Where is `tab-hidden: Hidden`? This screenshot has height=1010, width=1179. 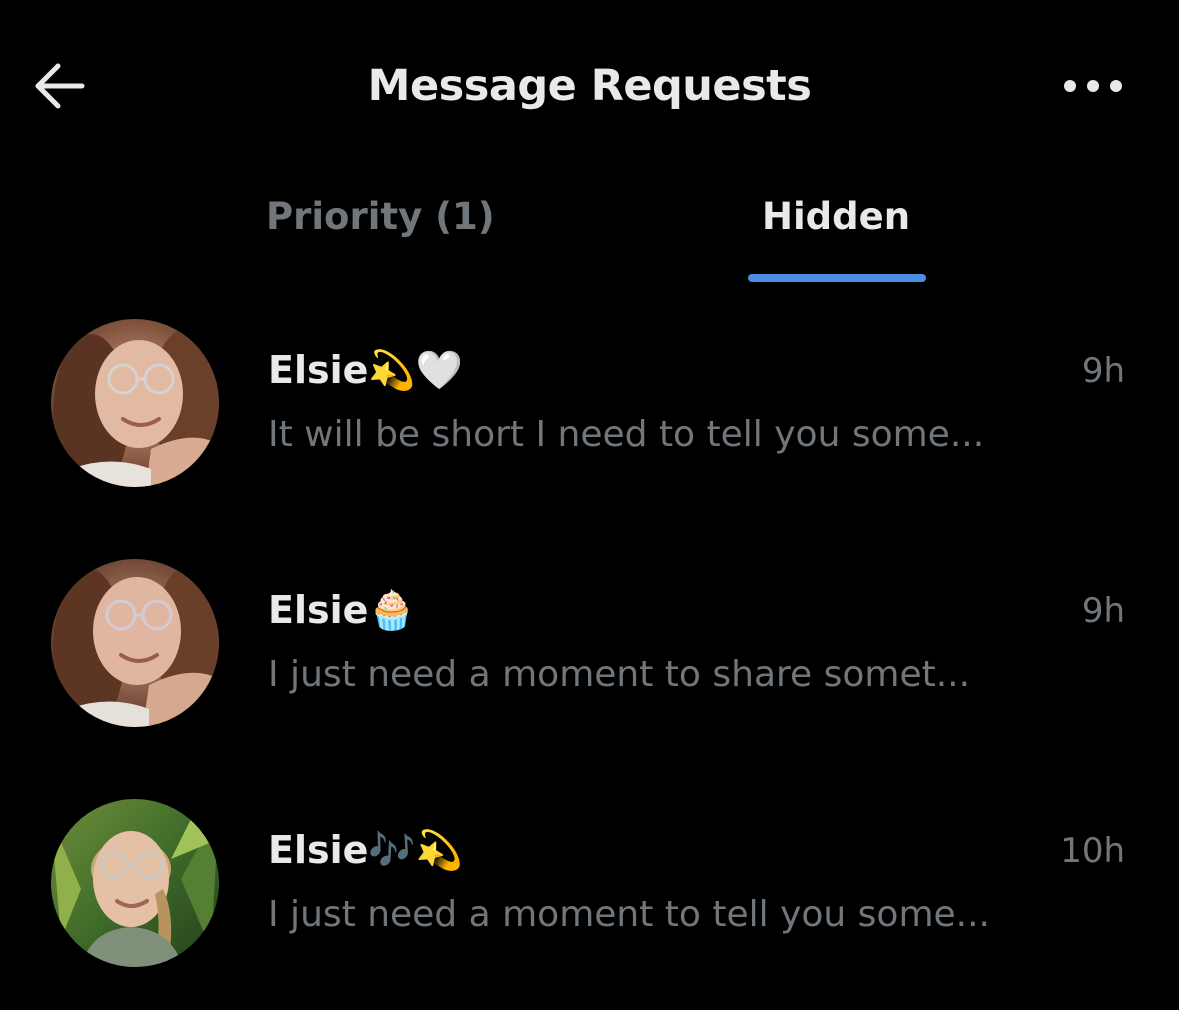
tab-hidden: Hidden is located at coordinates (836, 217).